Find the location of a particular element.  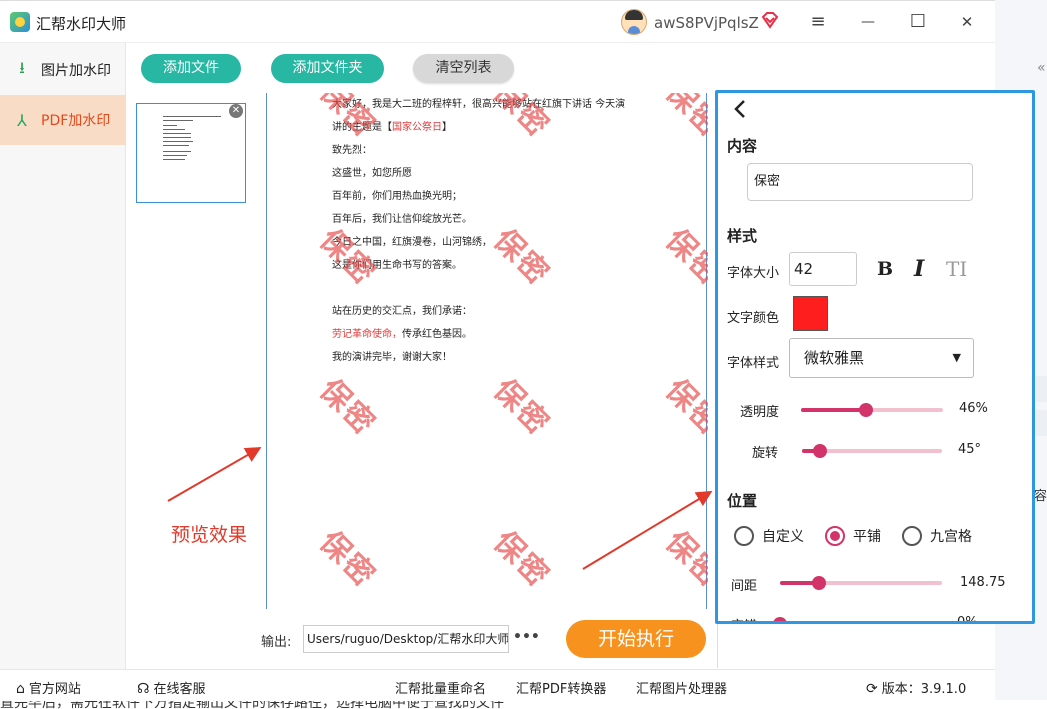

document-line: 站在历史的交汇点，我们承诺： is located at coordinates (492, 315).